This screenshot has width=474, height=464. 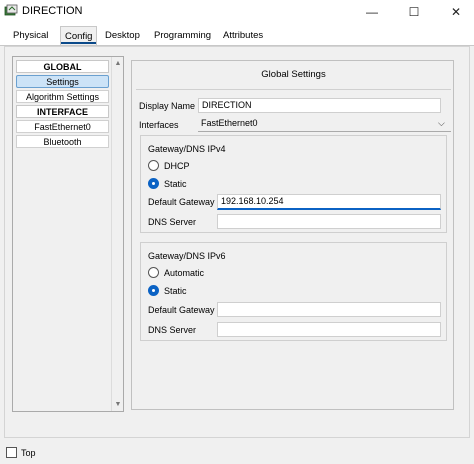 I want to click on ipv4-default-gateway-label: Default Gateway, so click(x=181, y=202).